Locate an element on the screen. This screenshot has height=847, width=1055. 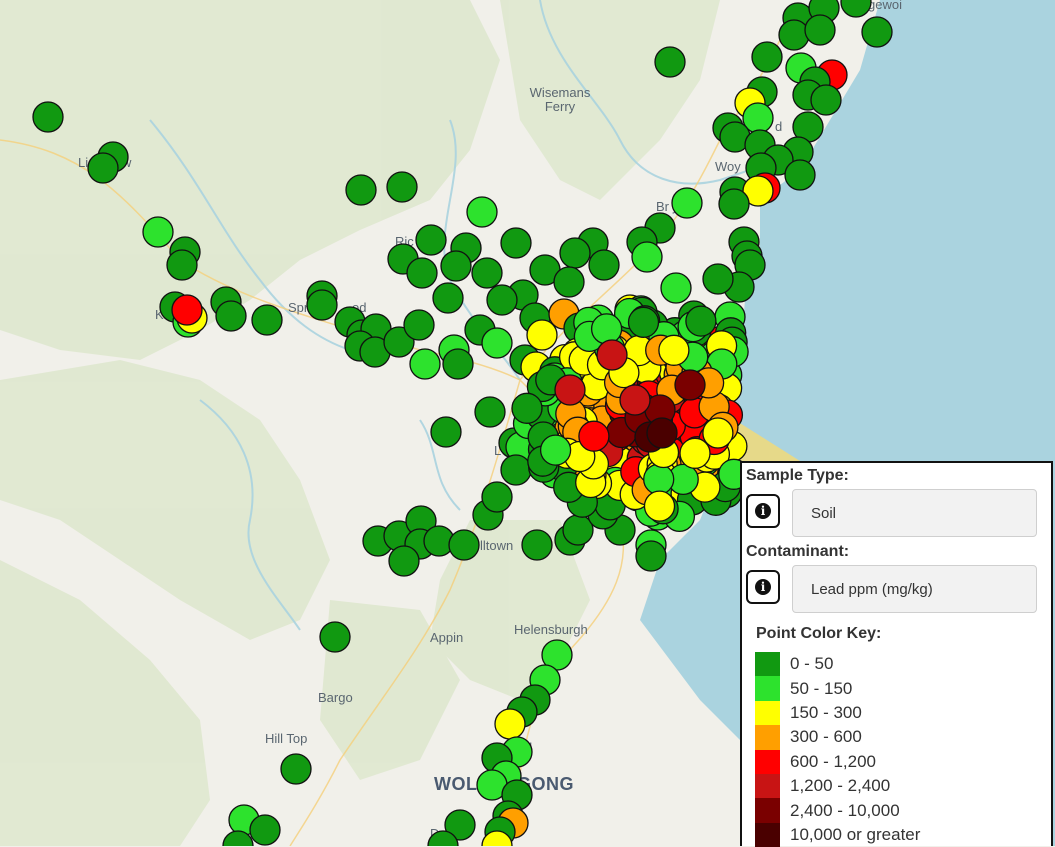
color-key-item: 1,200 - 2,400 is located at coordinates (837, 786).